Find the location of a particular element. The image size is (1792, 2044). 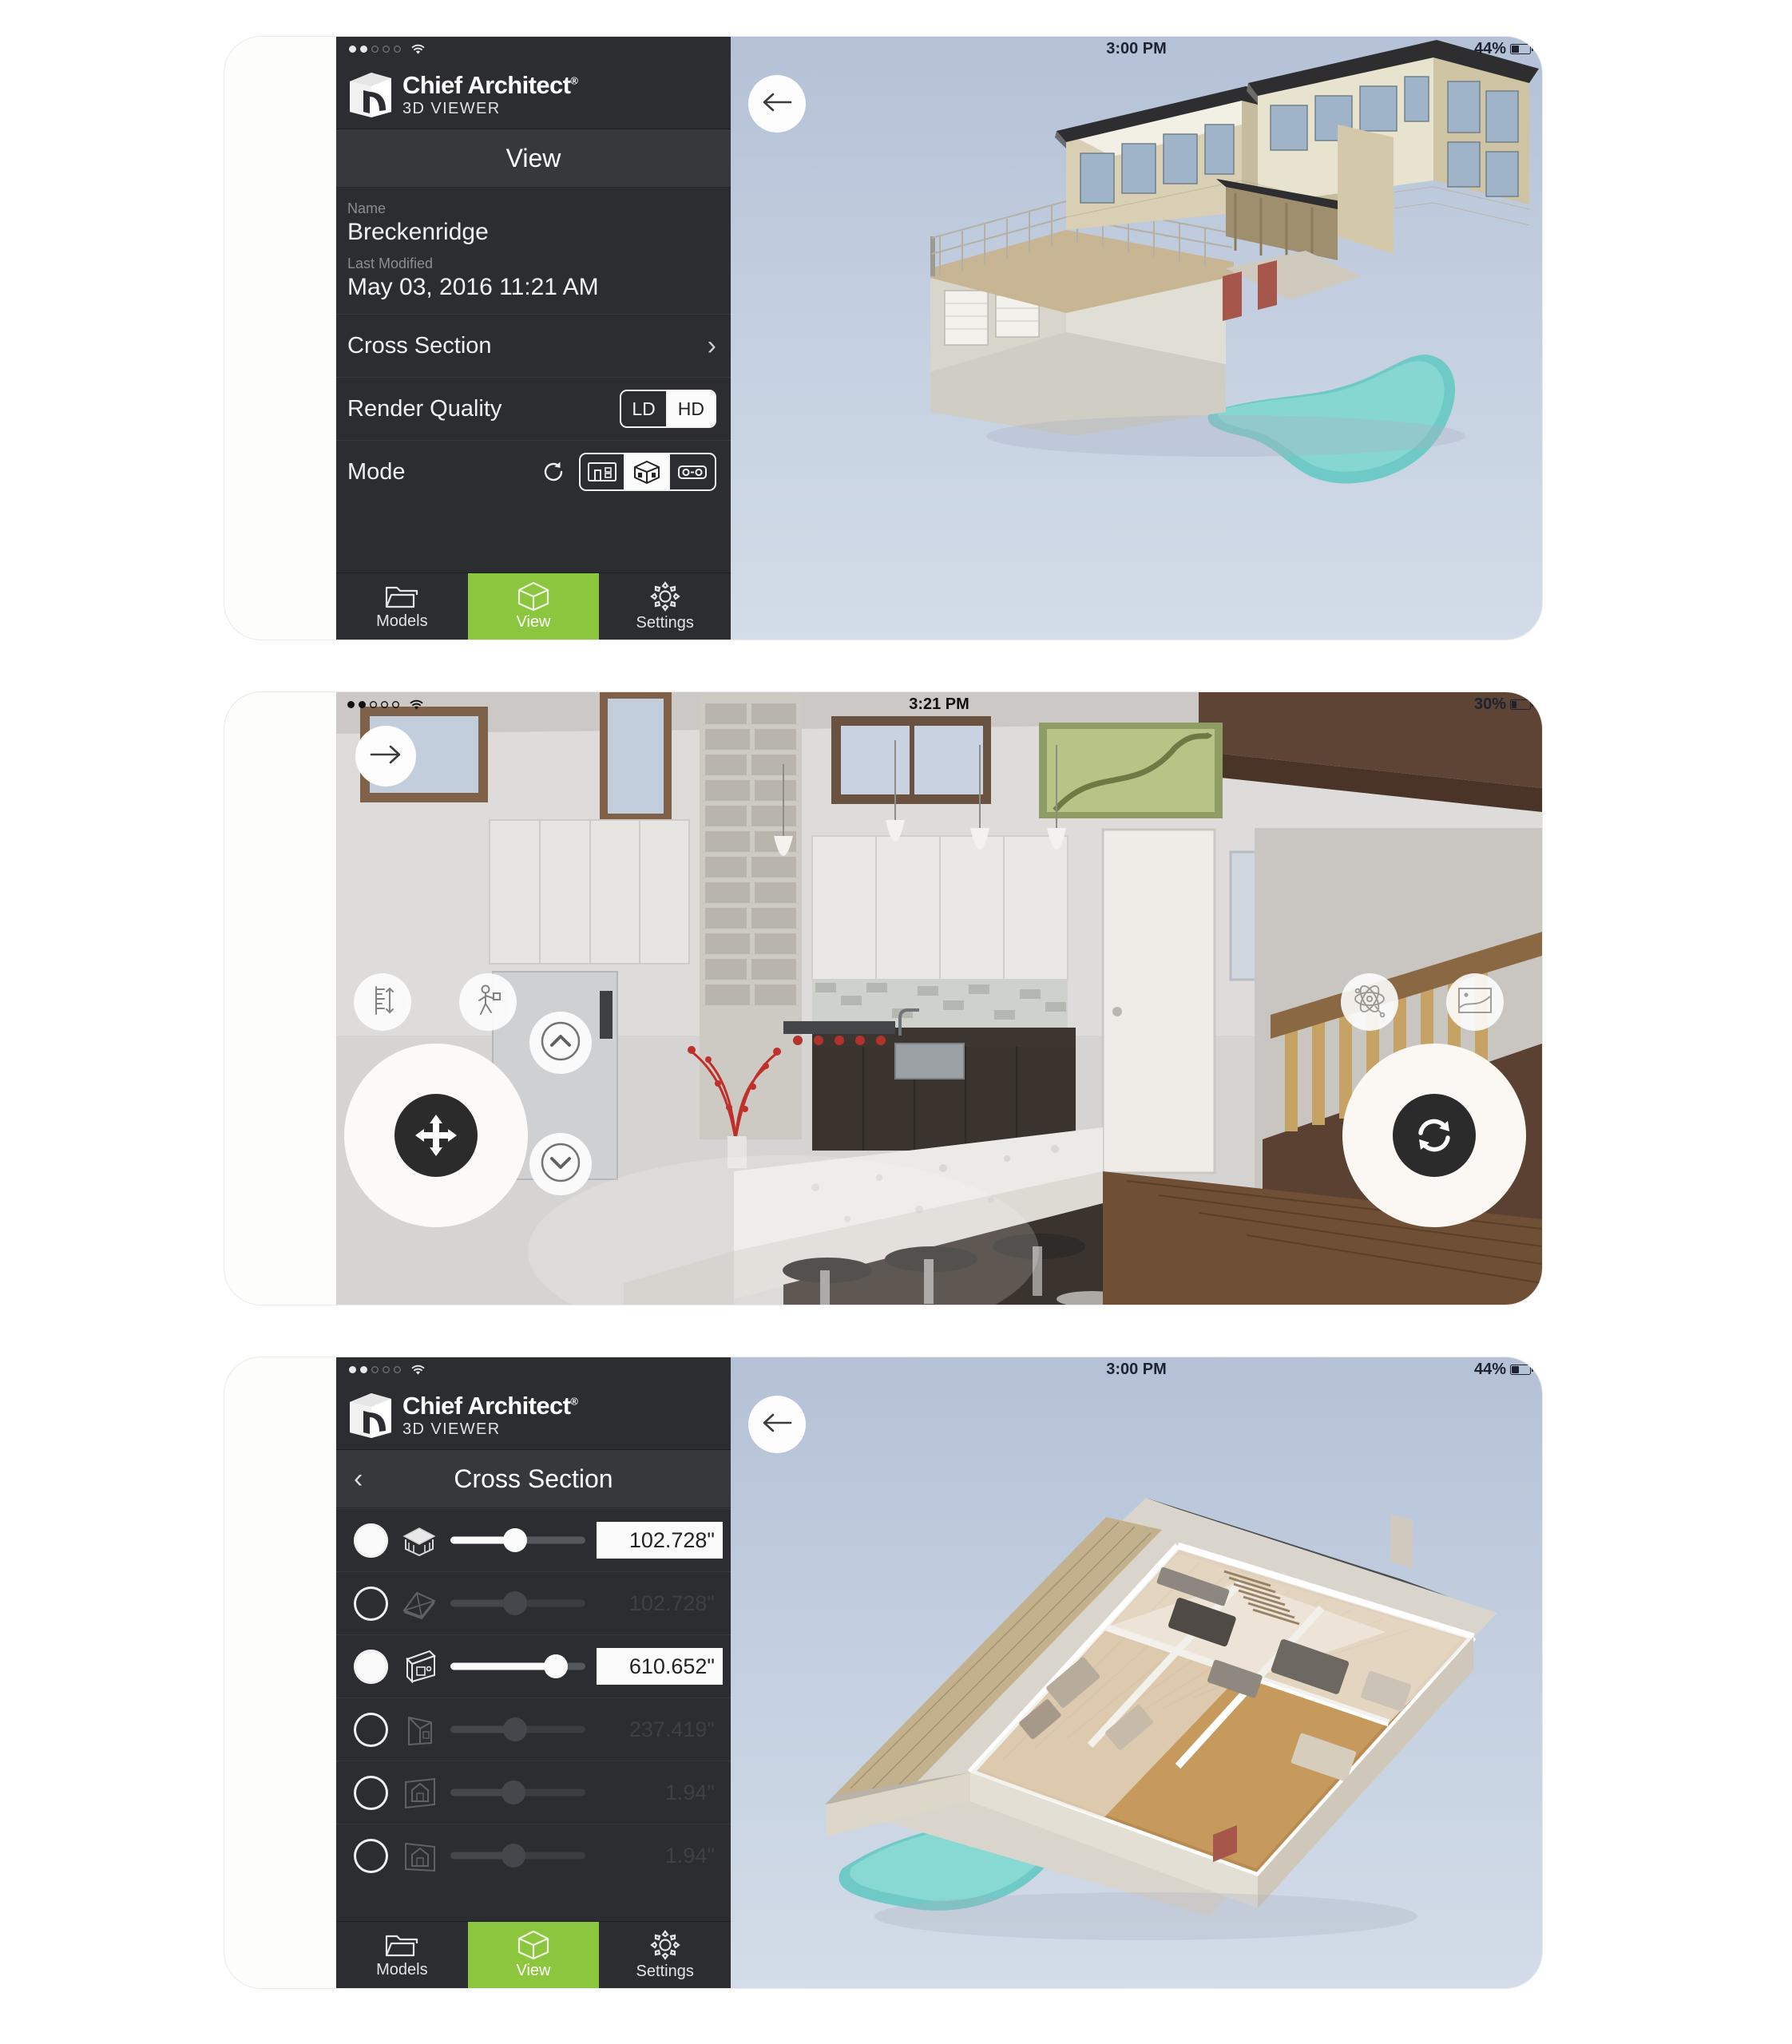

four-way-arrows-icon is located at coordinates (436, 1135).